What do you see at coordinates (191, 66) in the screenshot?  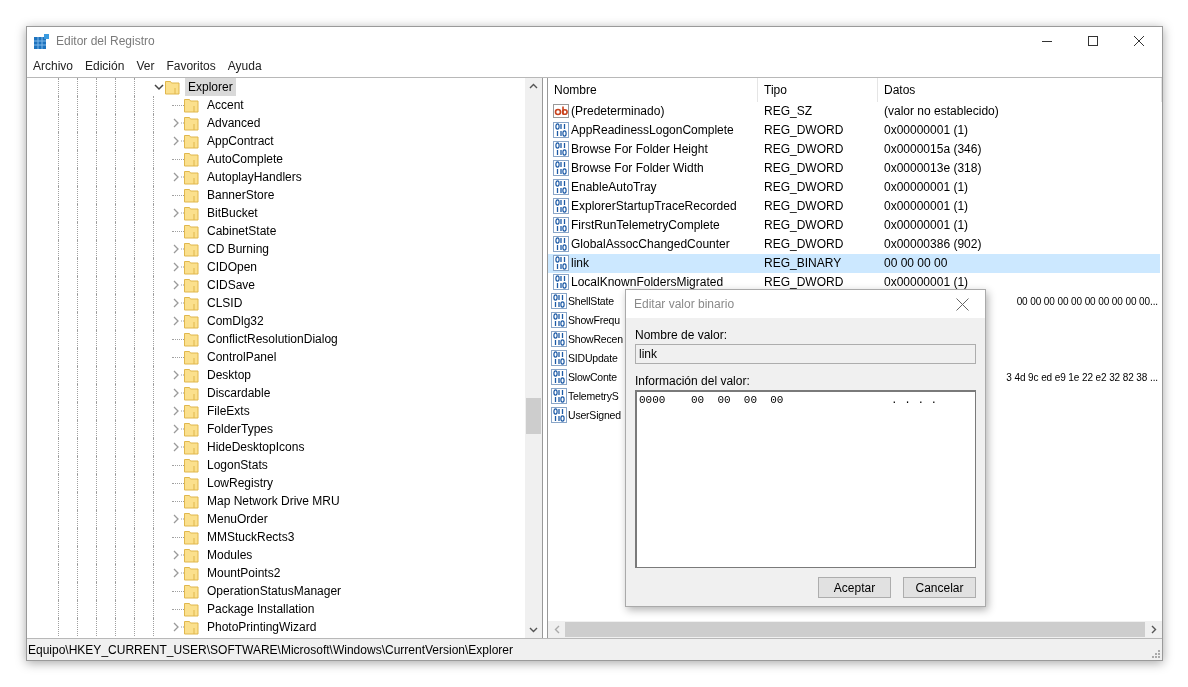 I see `menu-item: Favoritos` at bounding box center [191, 66].